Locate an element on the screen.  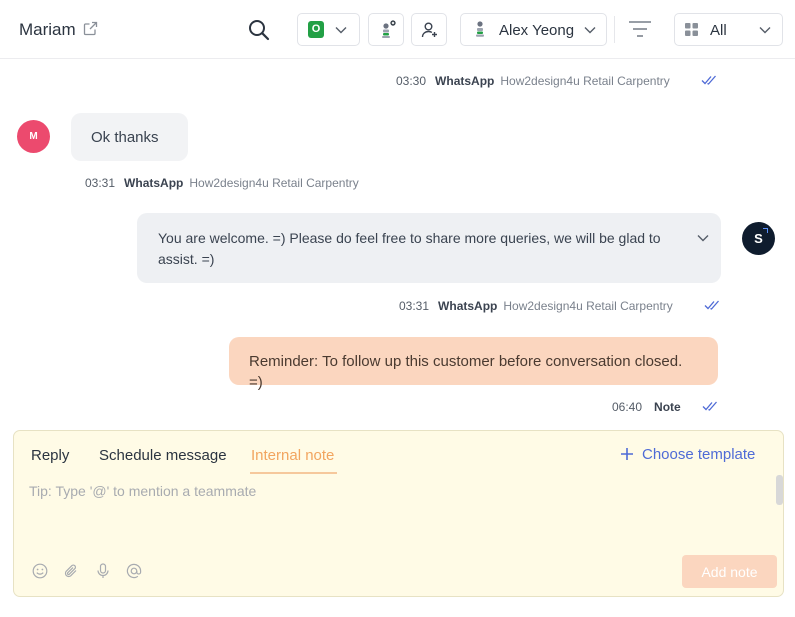
avatar: S is located at coordinates (758, 238).